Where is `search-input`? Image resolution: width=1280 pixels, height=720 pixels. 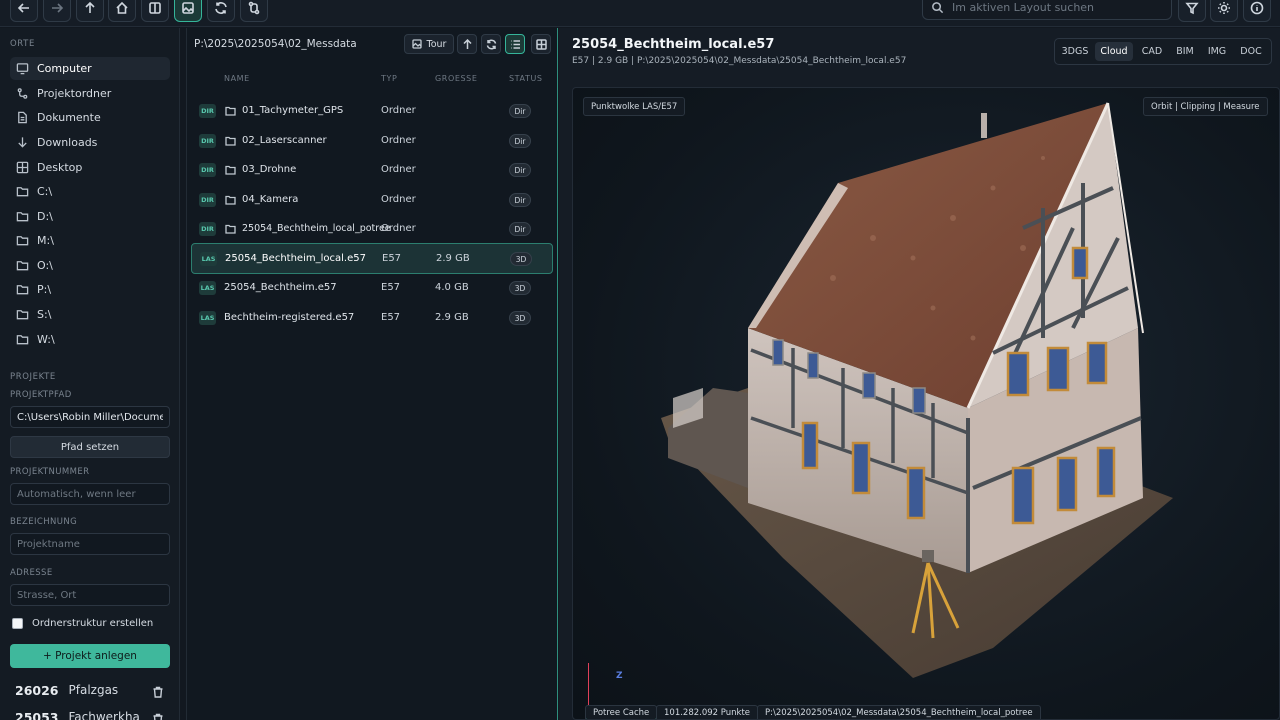 search-input is located at coordinates (1057, 7).